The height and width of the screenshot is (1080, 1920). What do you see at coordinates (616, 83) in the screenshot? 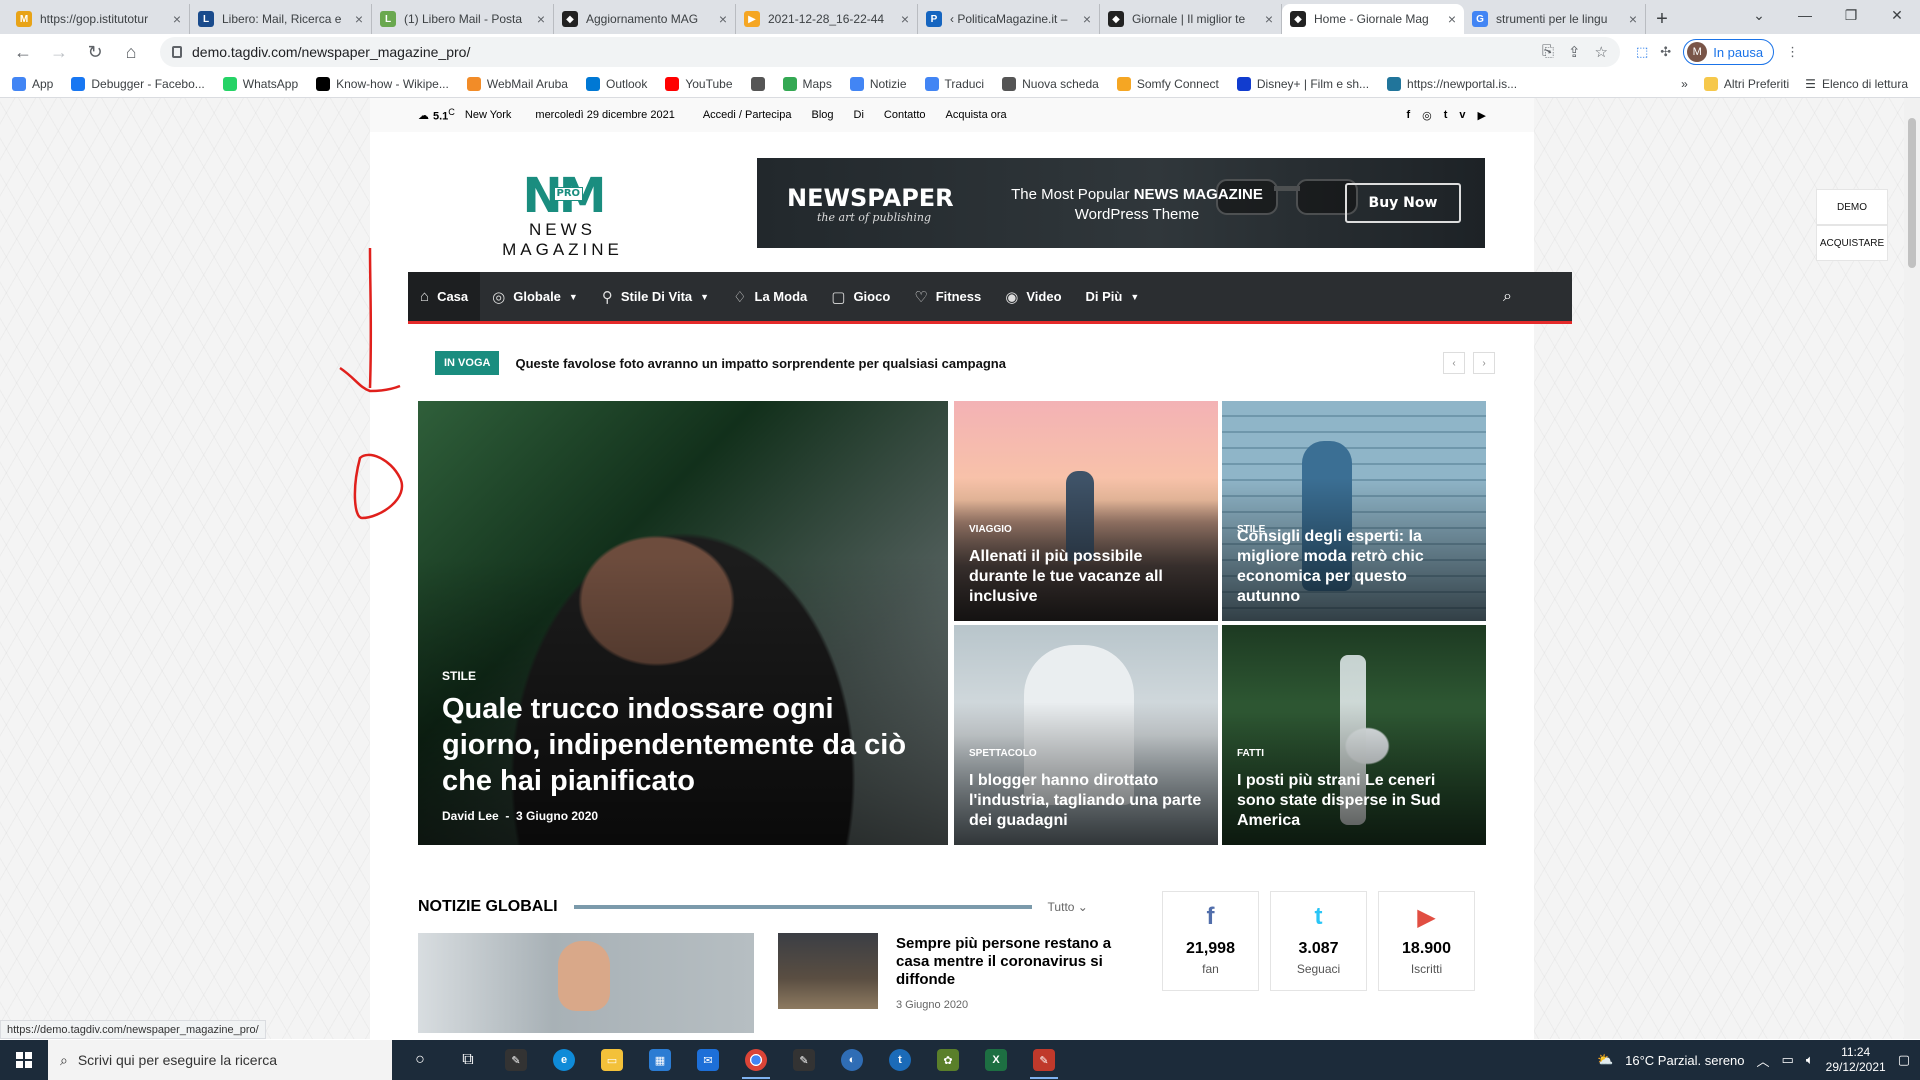
I see `bookmark-item: Outlook` at bounding box center [616, 83].